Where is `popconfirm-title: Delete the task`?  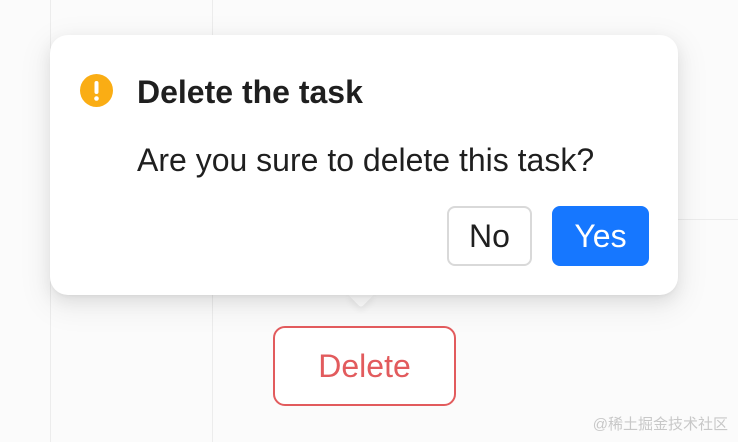 popconfirm-title: Delete the task is located at coordinates (250, 92).